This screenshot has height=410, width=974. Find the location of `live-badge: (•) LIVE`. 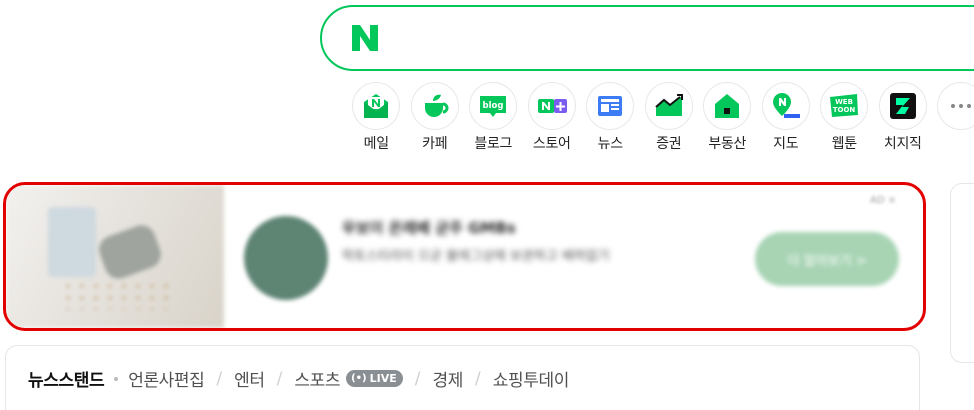

live-badge: (•) LIVE is located at coordinates (374, 378).